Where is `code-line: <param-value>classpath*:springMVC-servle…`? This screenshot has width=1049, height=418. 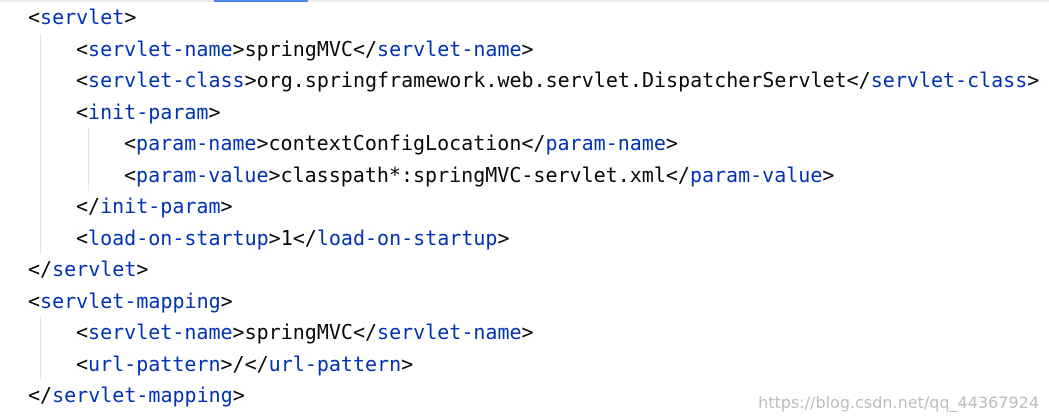
code-line: <param-value>classpath*:springMVC-servle… is located at coordinates (533, 176).